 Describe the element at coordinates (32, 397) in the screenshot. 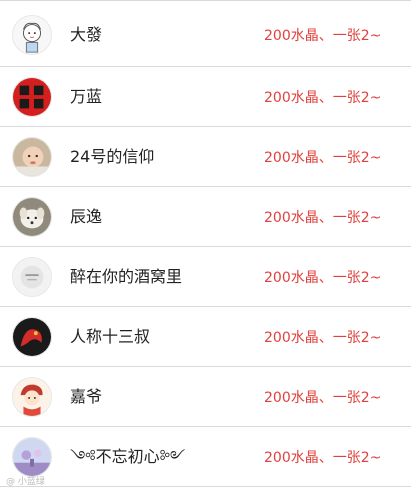

I see `cartoon-girl-avatar` at that location.